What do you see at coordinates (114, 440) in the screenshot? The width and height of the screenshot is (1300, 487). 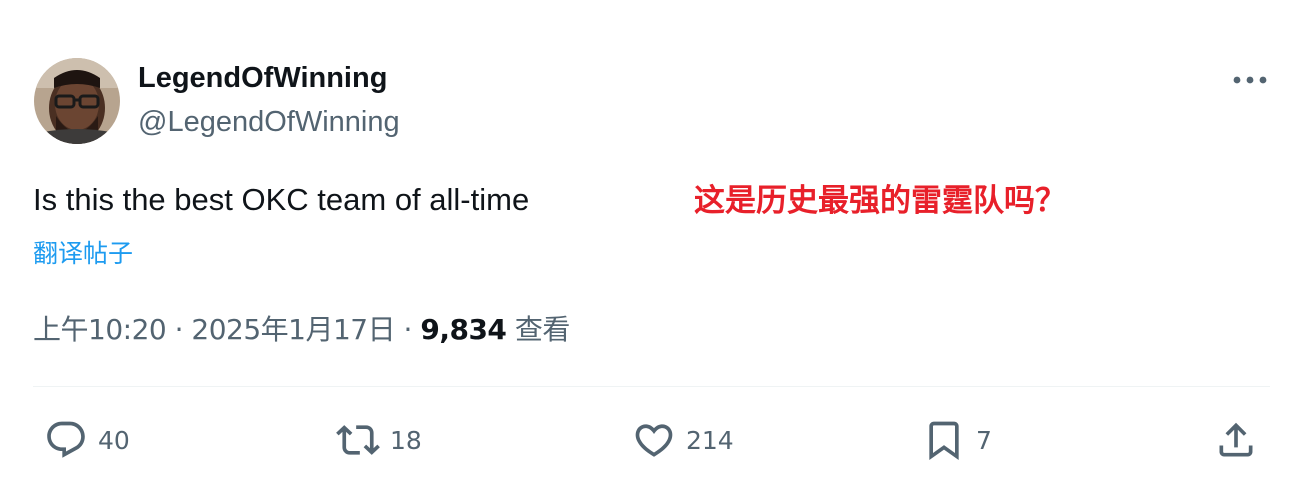 I see `reply-count: 40` at bounding box center [114, 440].